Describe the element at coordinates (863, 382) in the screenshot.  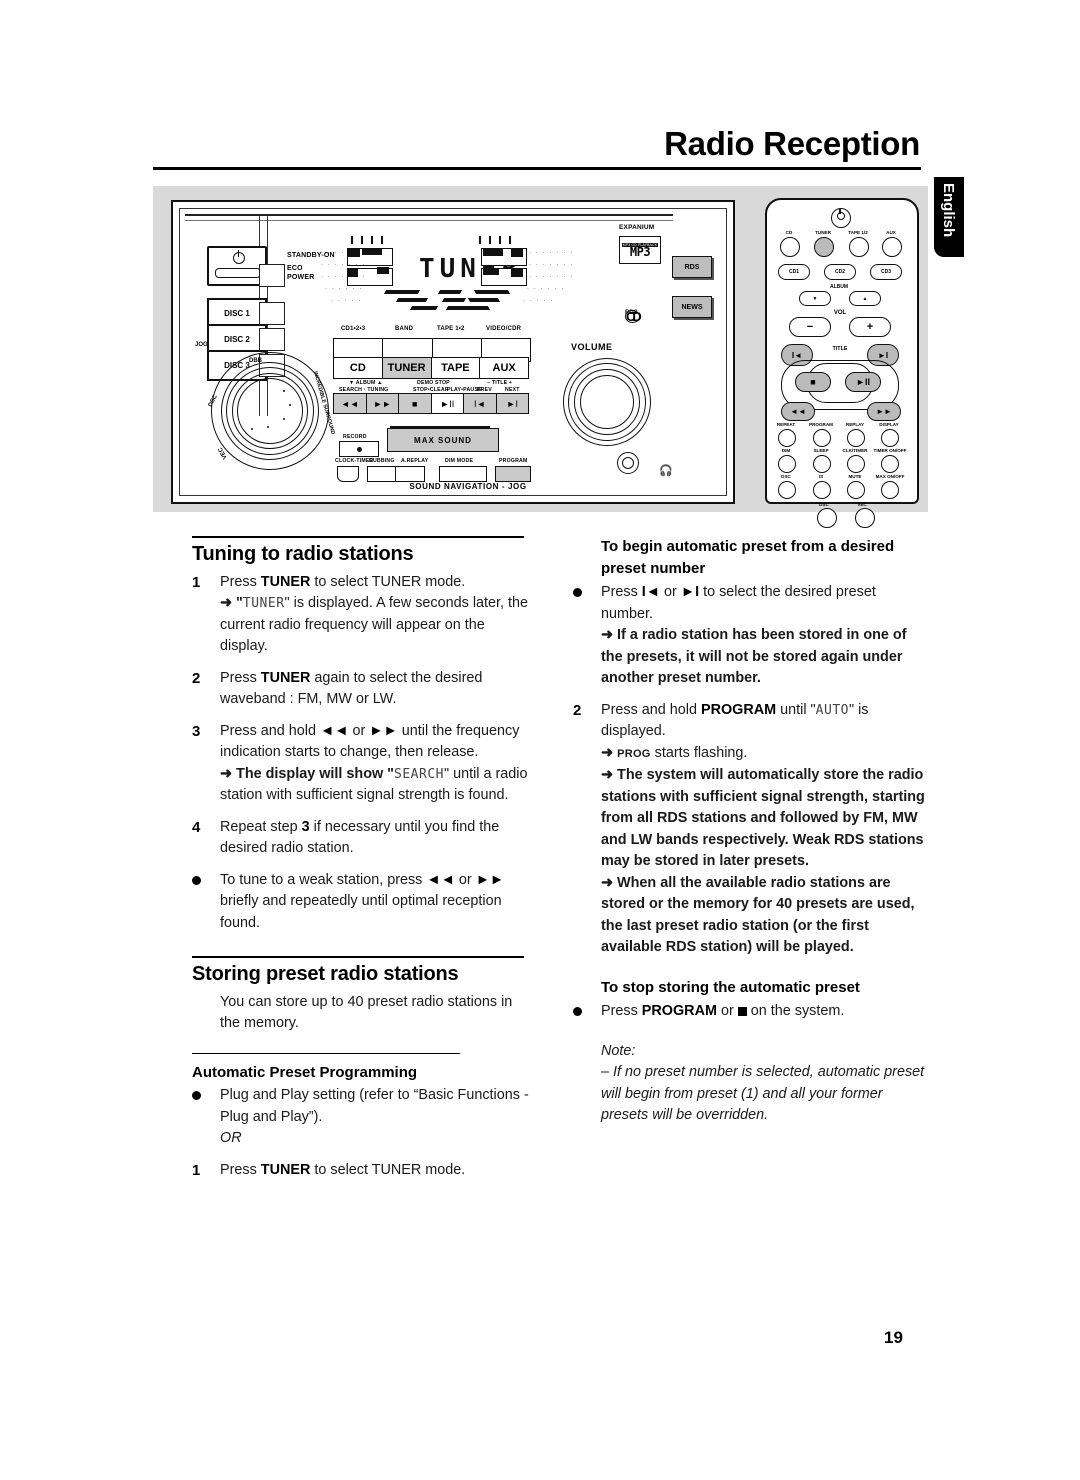
I see `remote-play-pause-button: ►II` at that location.